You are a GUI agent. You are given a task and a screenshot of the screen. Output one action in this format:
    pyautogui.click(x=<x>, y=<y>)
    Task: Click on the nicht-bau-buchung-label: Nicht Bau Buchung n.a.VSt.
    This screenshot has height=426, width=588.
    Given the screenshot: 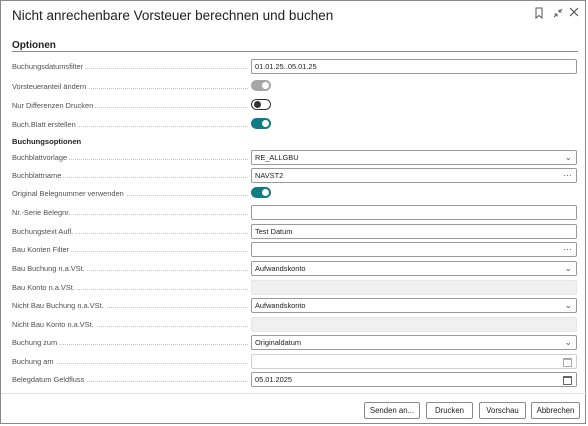 What is the action you would take?
    pyautogui.click(x=59, y=305)
    